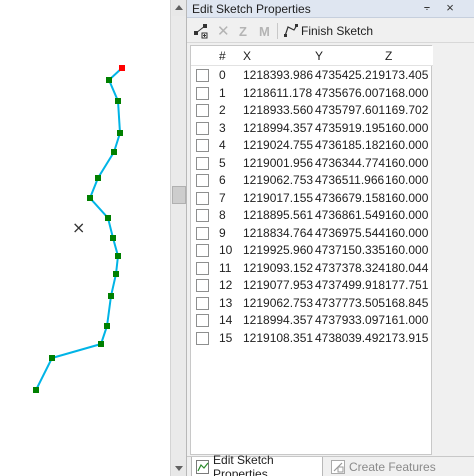 The image size is (474, 476). I want to click on cell-x: 1219024.755, so click(278, 145).